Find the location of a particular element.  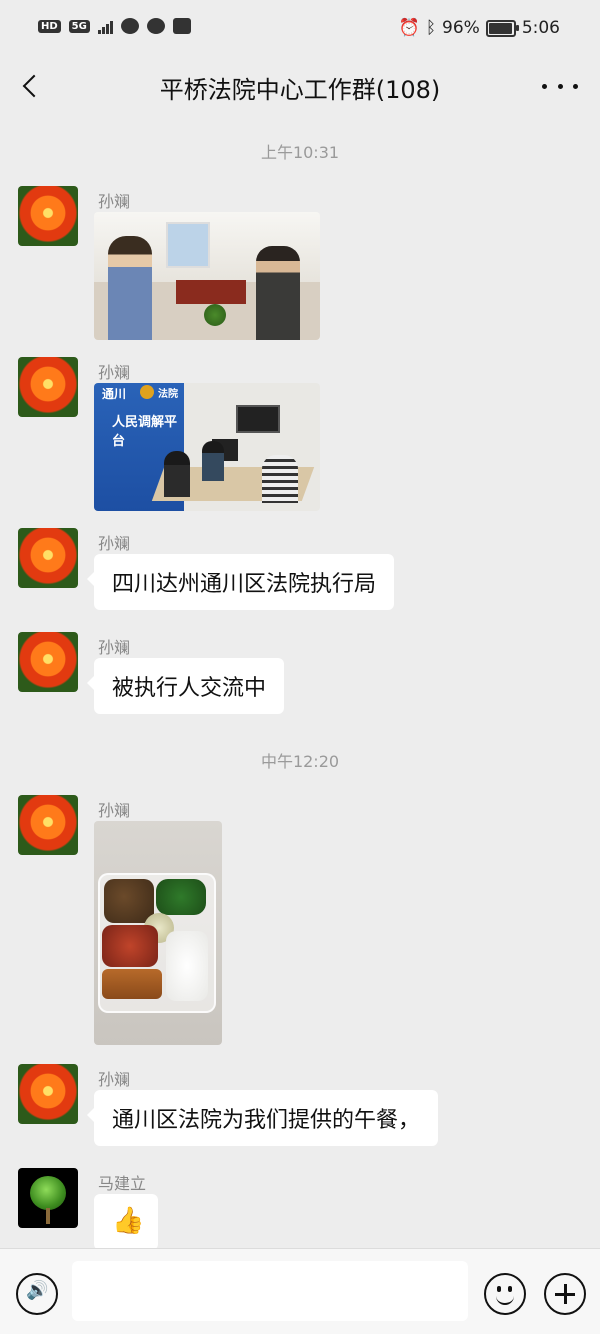

photo-banner-text: 通川 is located at coordinates (114, 394).